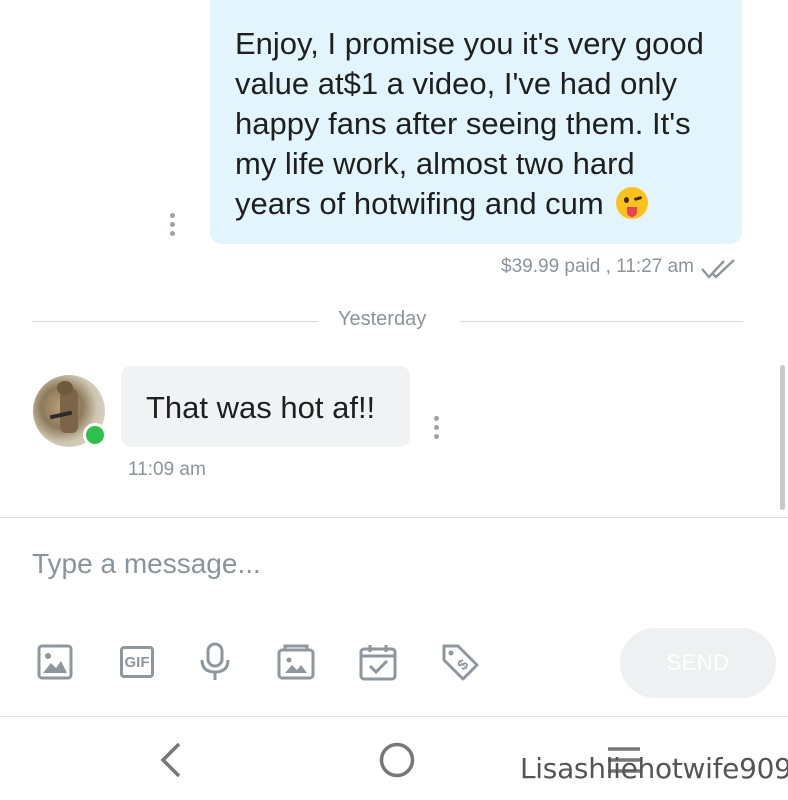 This screenshot has height=800, width=788. I want to click on date-separator-label: Yesterday, so click(382, 319).